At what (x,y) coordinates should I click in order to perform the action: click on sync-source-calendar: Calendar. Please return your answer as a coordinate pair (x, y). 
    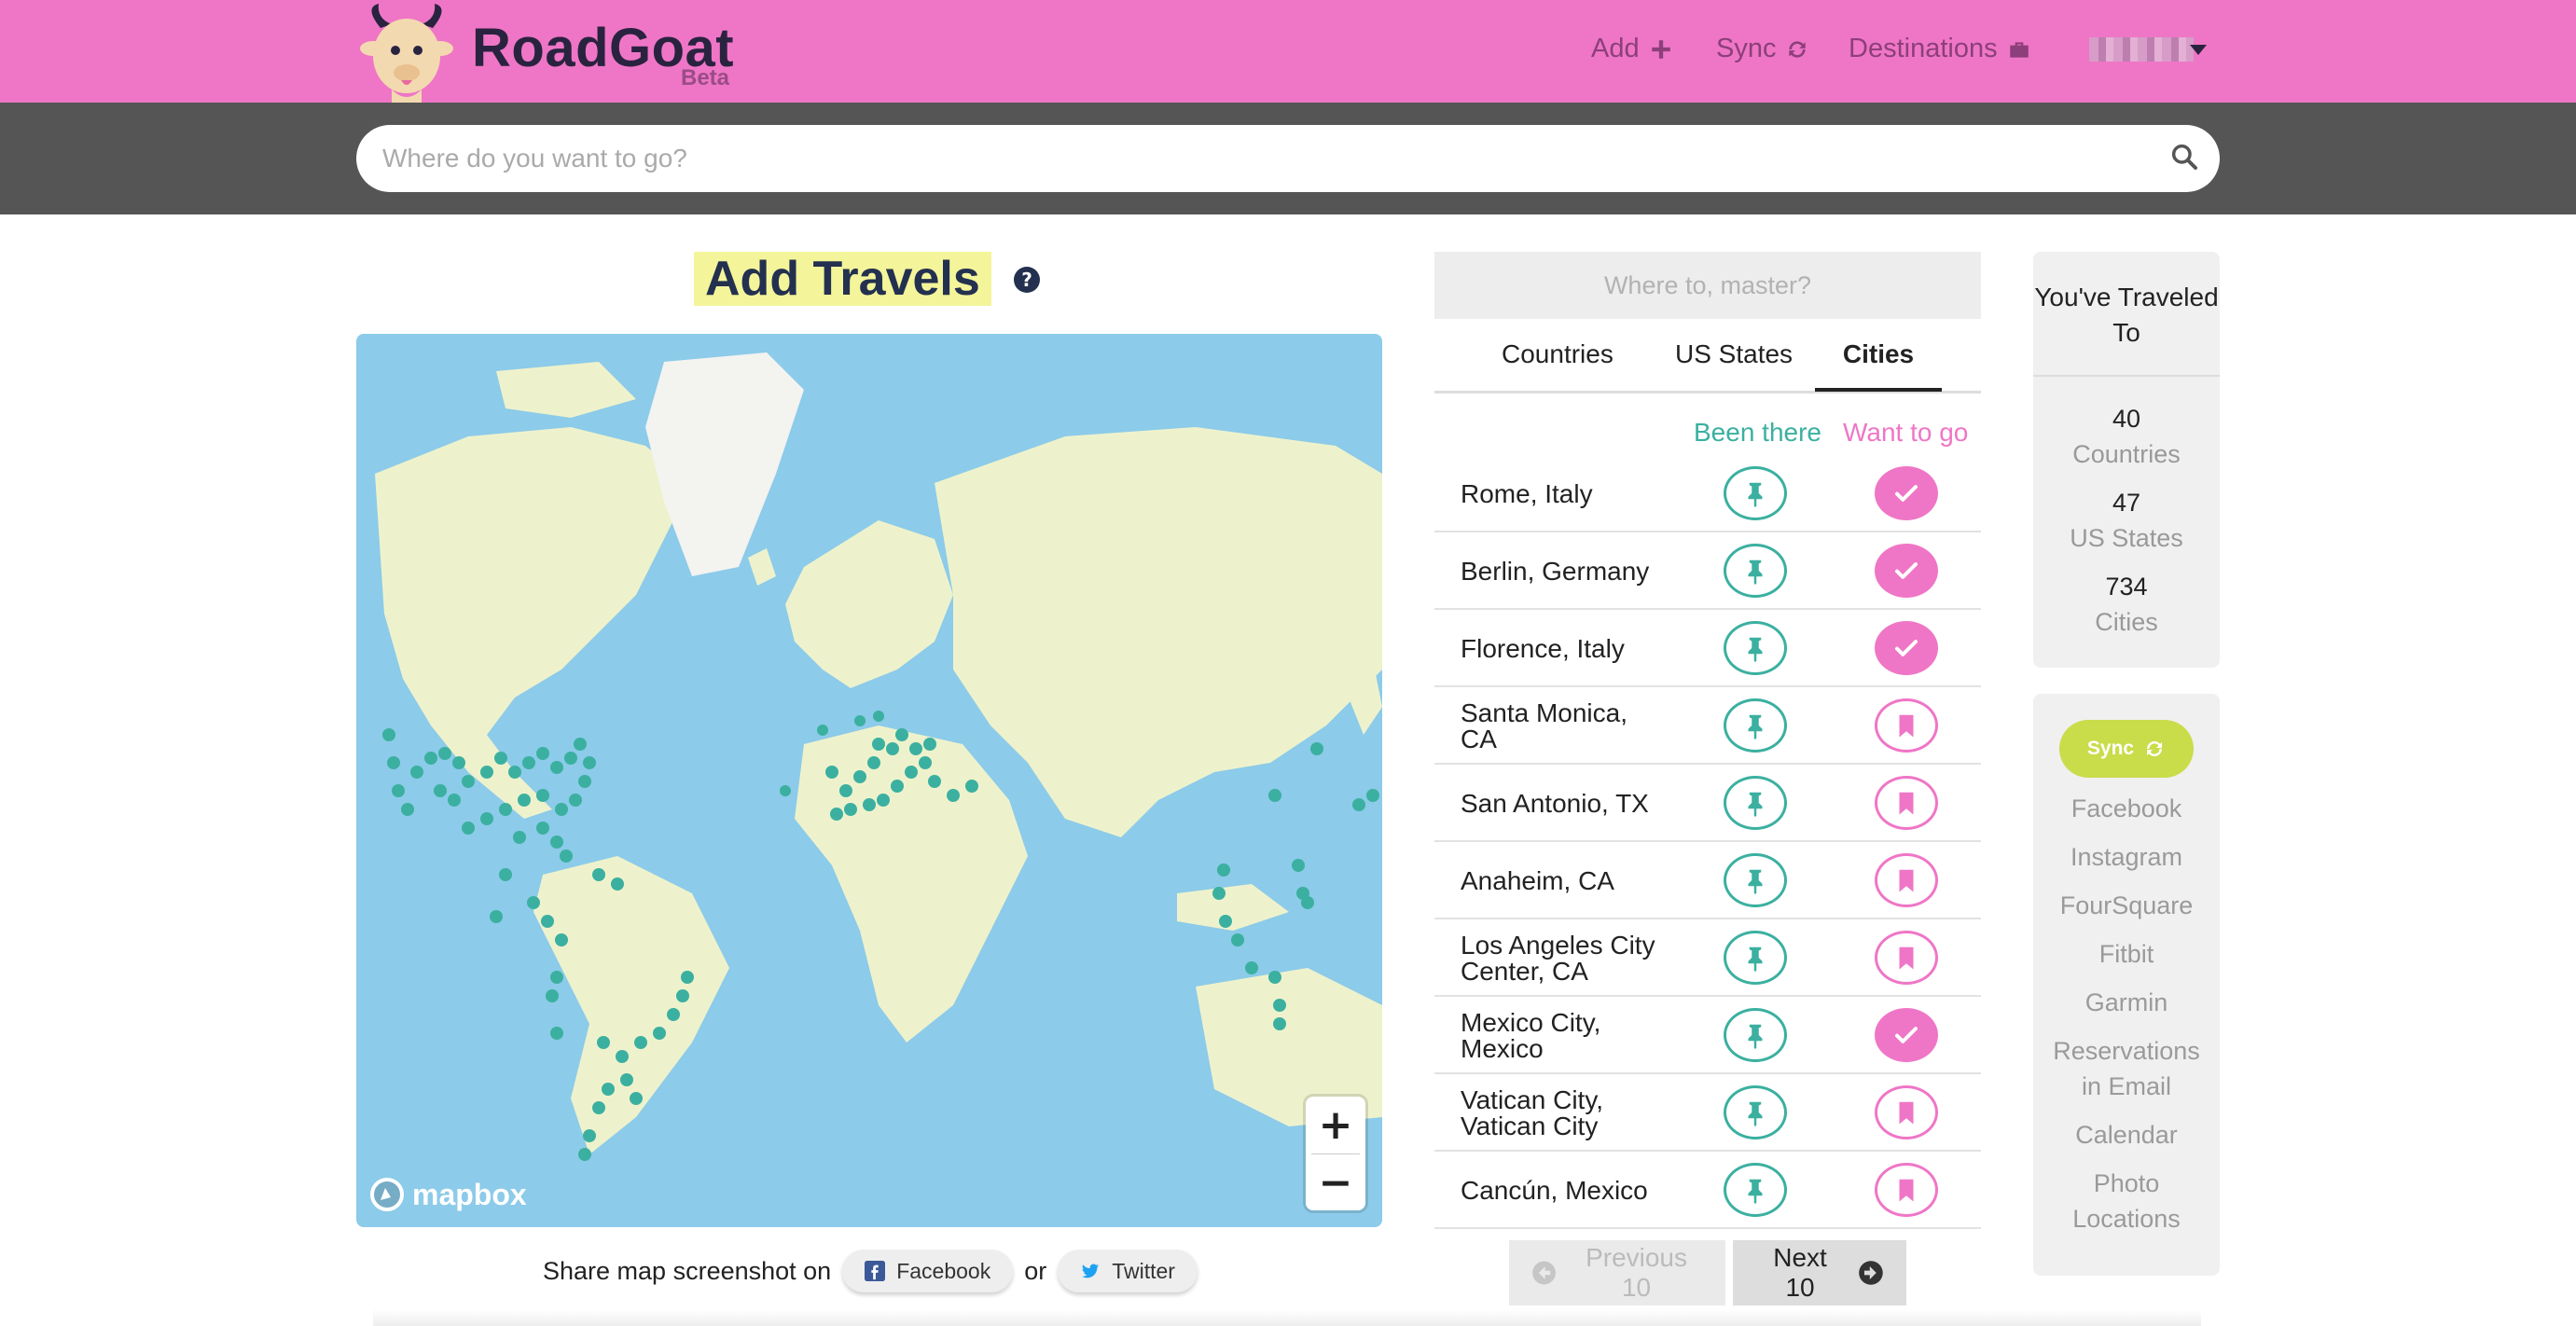
    Looking at the image, I should click on (2126, 1135).